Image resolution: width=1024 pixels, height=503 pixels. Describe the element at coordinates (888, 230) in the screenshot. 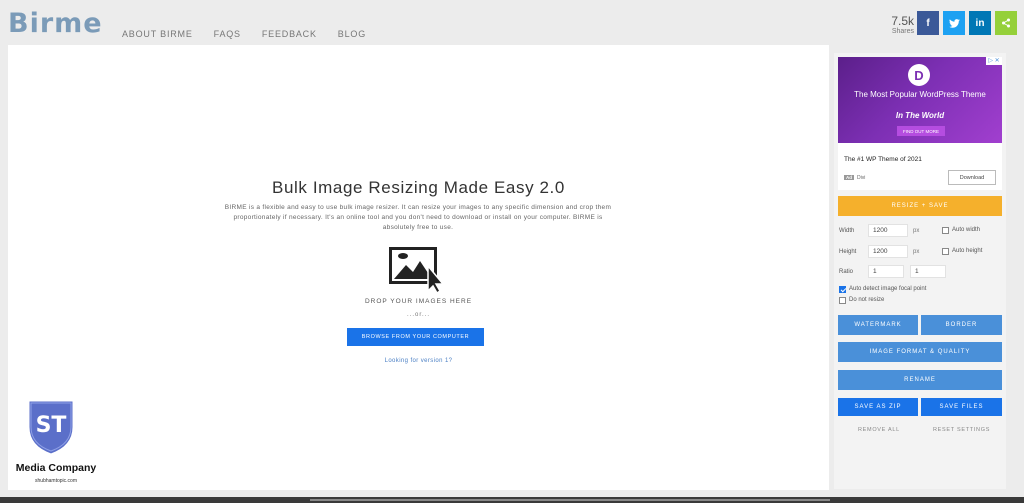

I see `width-input: 1200` at that location.